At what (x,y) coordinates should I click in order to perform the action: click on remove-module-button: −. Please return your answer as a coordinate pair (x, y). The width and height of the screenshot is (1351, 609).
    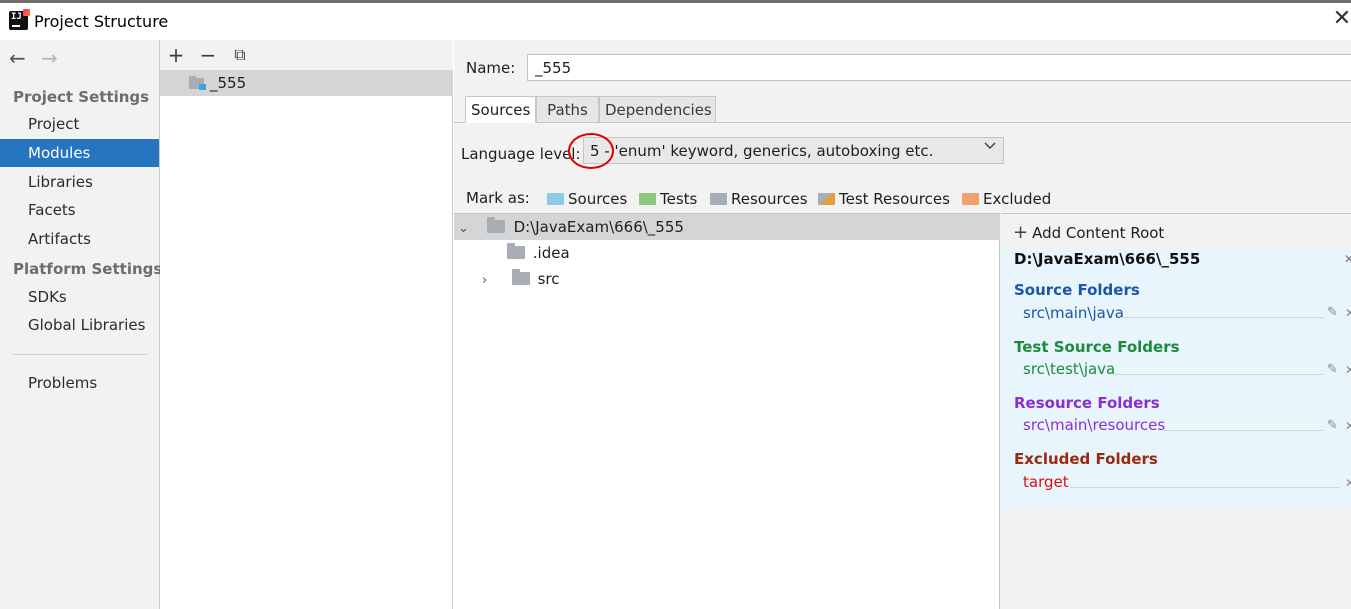
    Looking at the image, I should click on (208, 55).